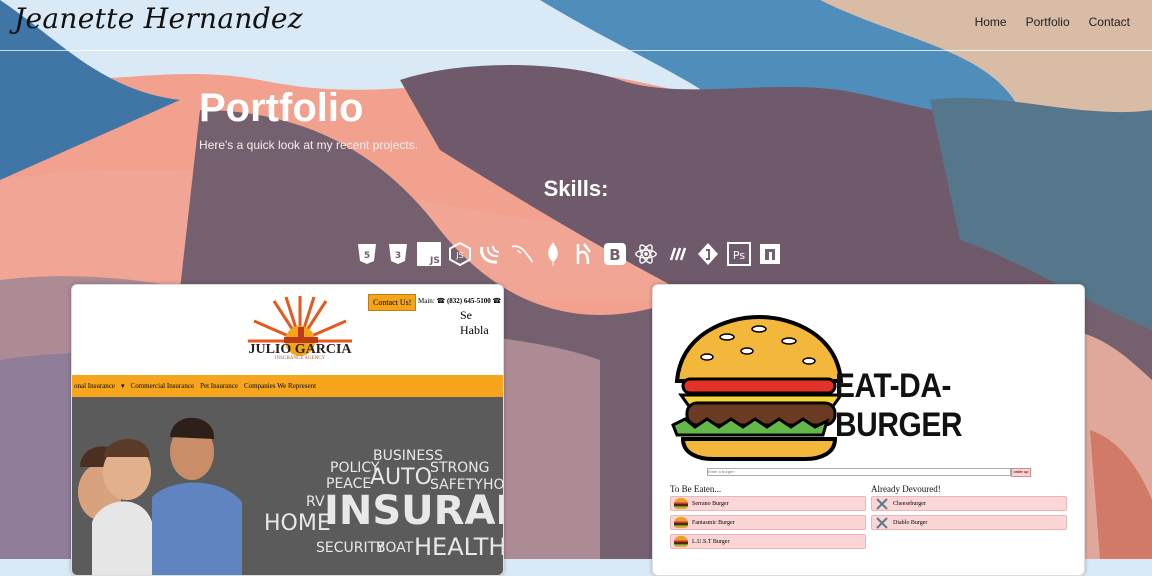  What do you see at coordinates (568, 254) in the screenshot?
I see `skills-icons: 5 3 JS JS B Ps` at bounding box center [568, 254].